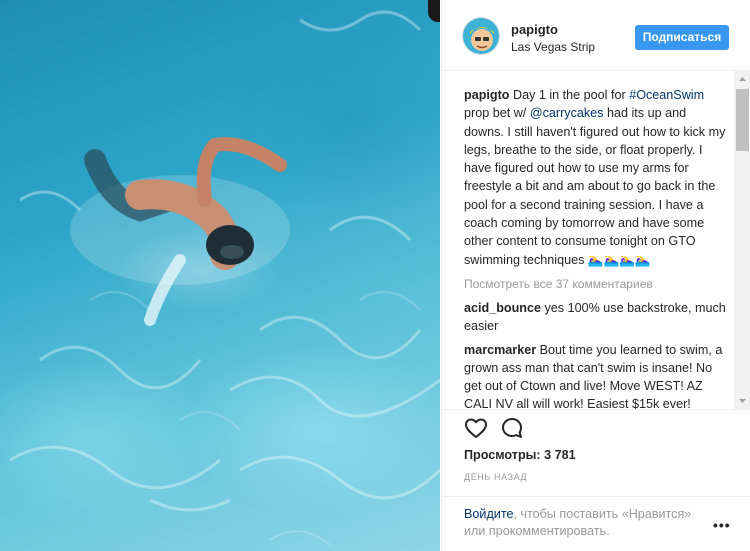 This screenshot has width=750, height=551. I want to click on heart-icon, so click(476, 430).